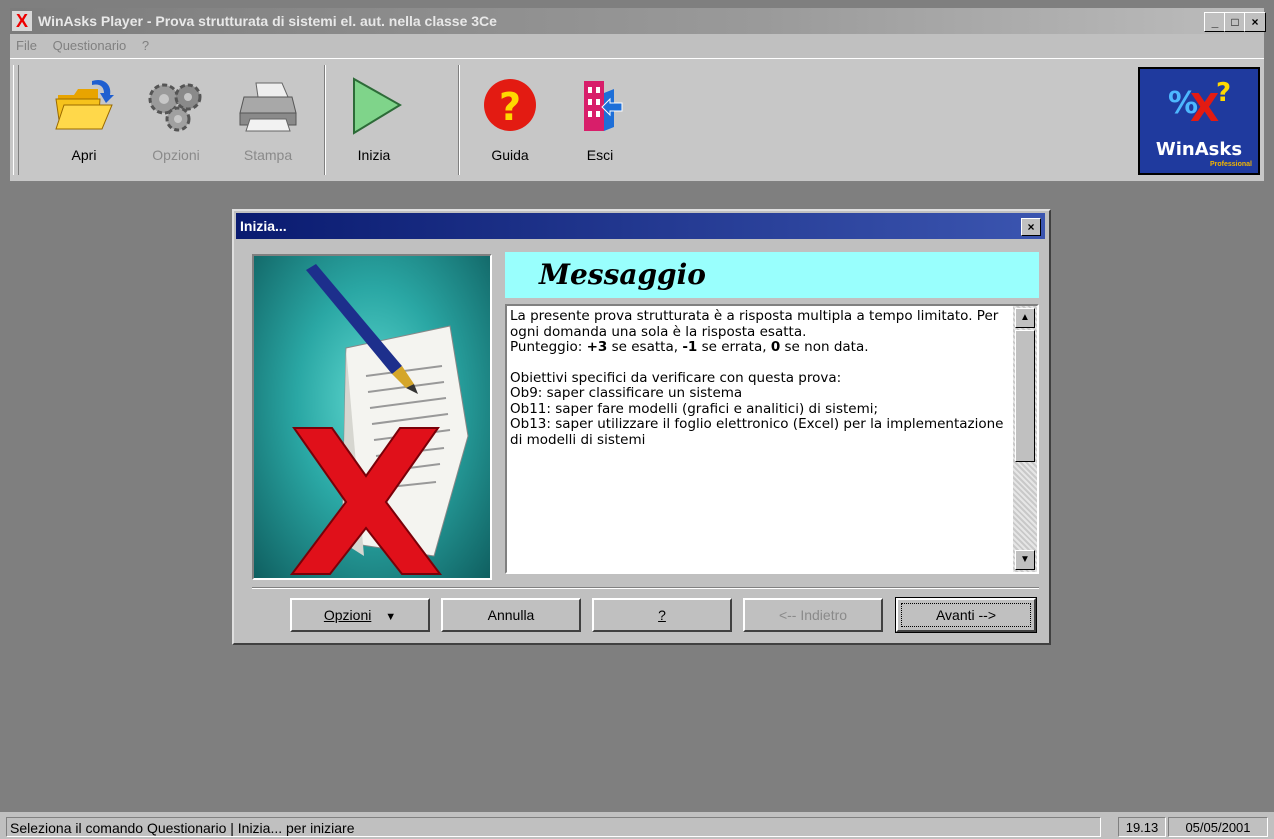 The image size is (1274, 839). I want to click on minimize-button: _, so click(1215, 22).